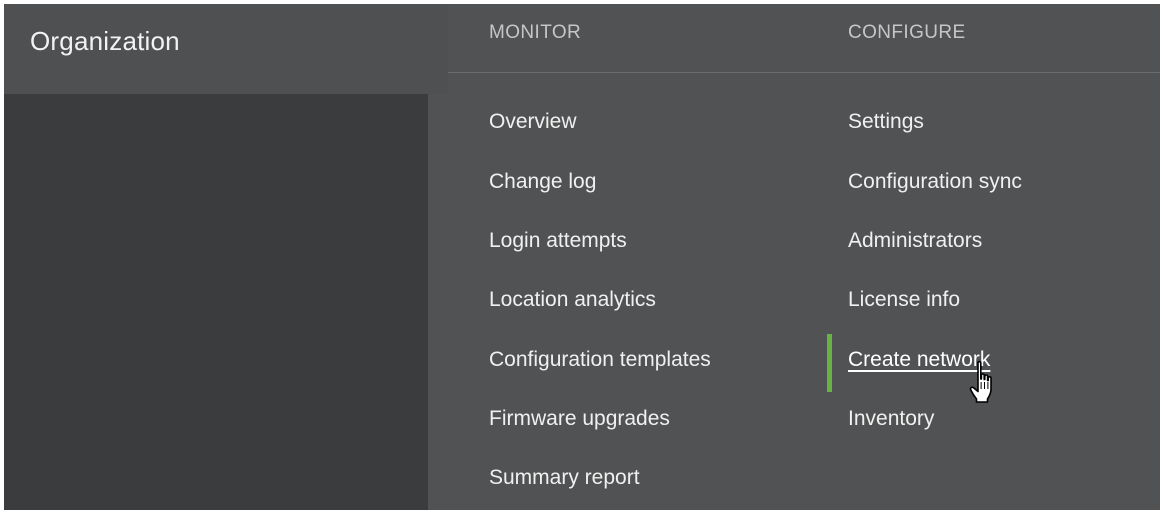  I want to click on menu-item-login-attempts: Login attempts, so click(558, 241).